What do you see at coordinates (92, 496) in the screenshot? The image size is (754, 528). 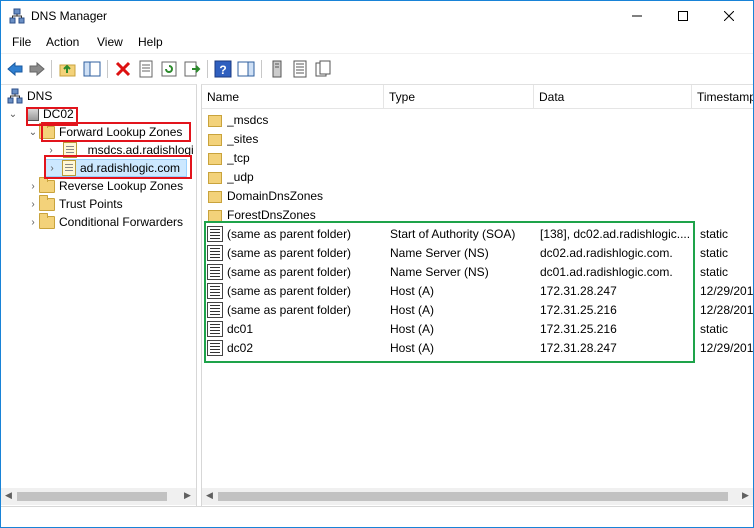 I see `tree-scroll-thumb` at bounding box center [92, 496].